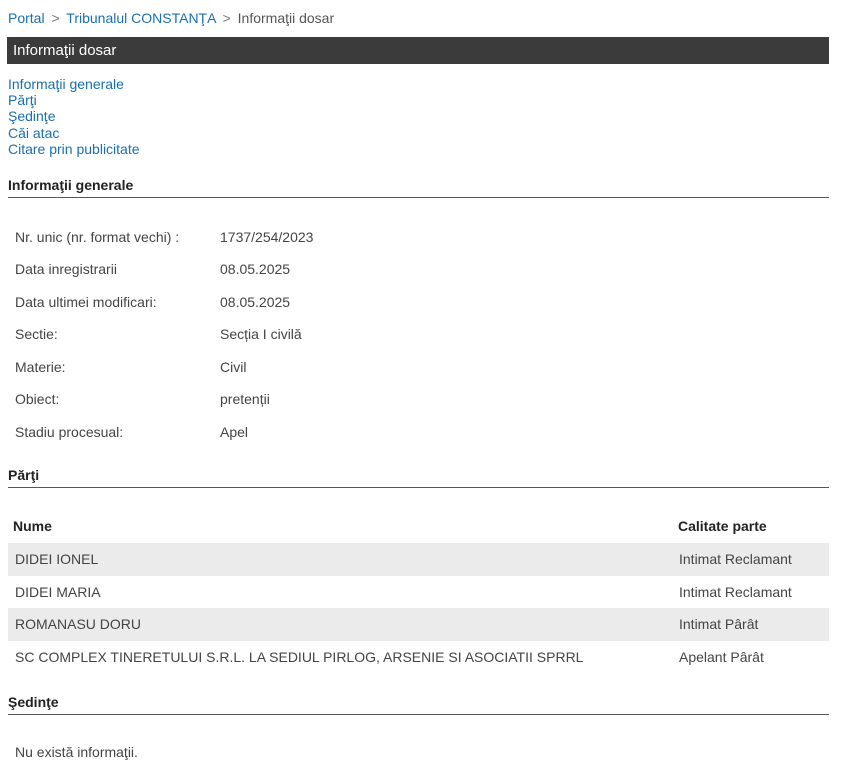  What do you see at coordinates (234, 432) in the screenshot?
I see `info-value: Apel` at bounding box center [234, 432].